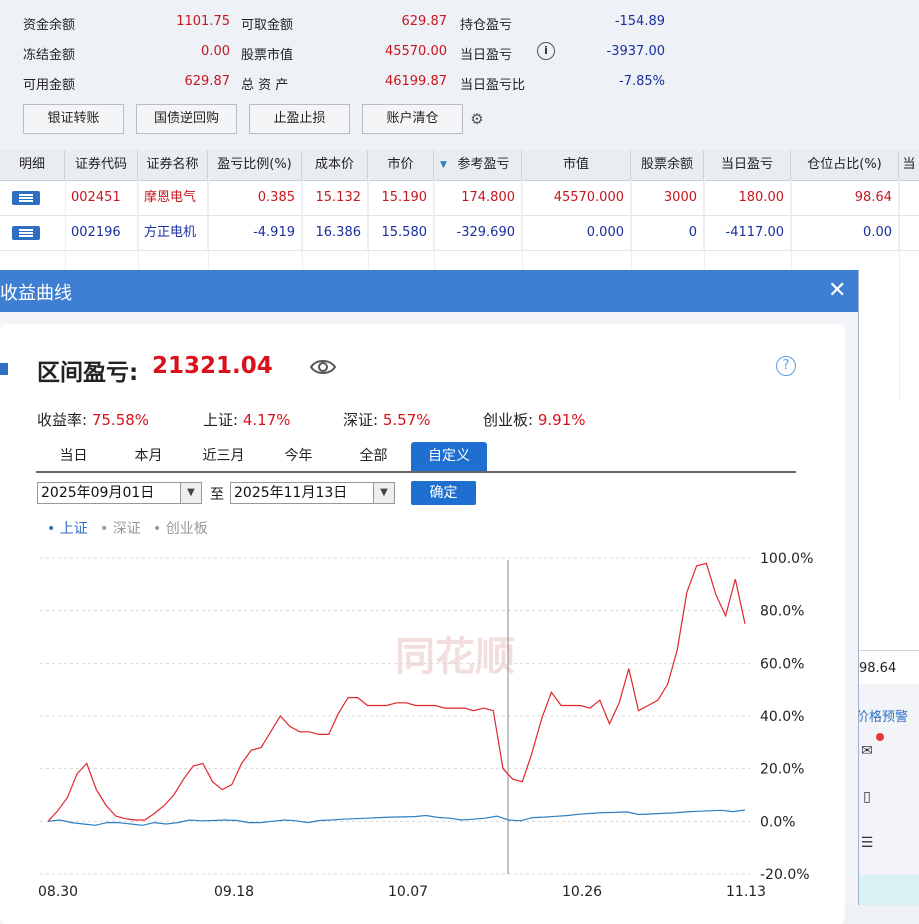  Describe the element at coordinates (180, 528) in the screenshot. I see `legend-chinext: • 创业板` at that location.